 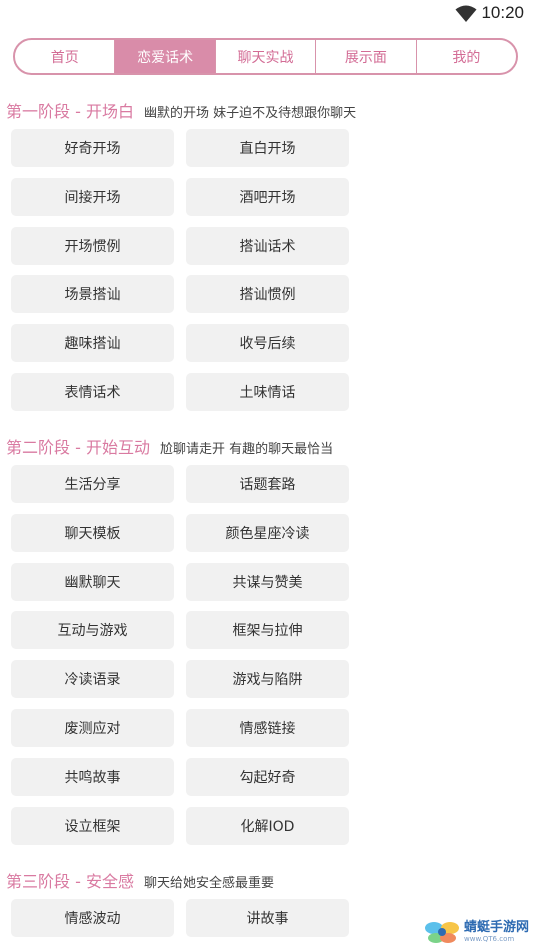 What do you see at coordinates (92, 777) in the screenshot?
I see `topic-button: 共鸣故事` at bounding box center [92, 777].